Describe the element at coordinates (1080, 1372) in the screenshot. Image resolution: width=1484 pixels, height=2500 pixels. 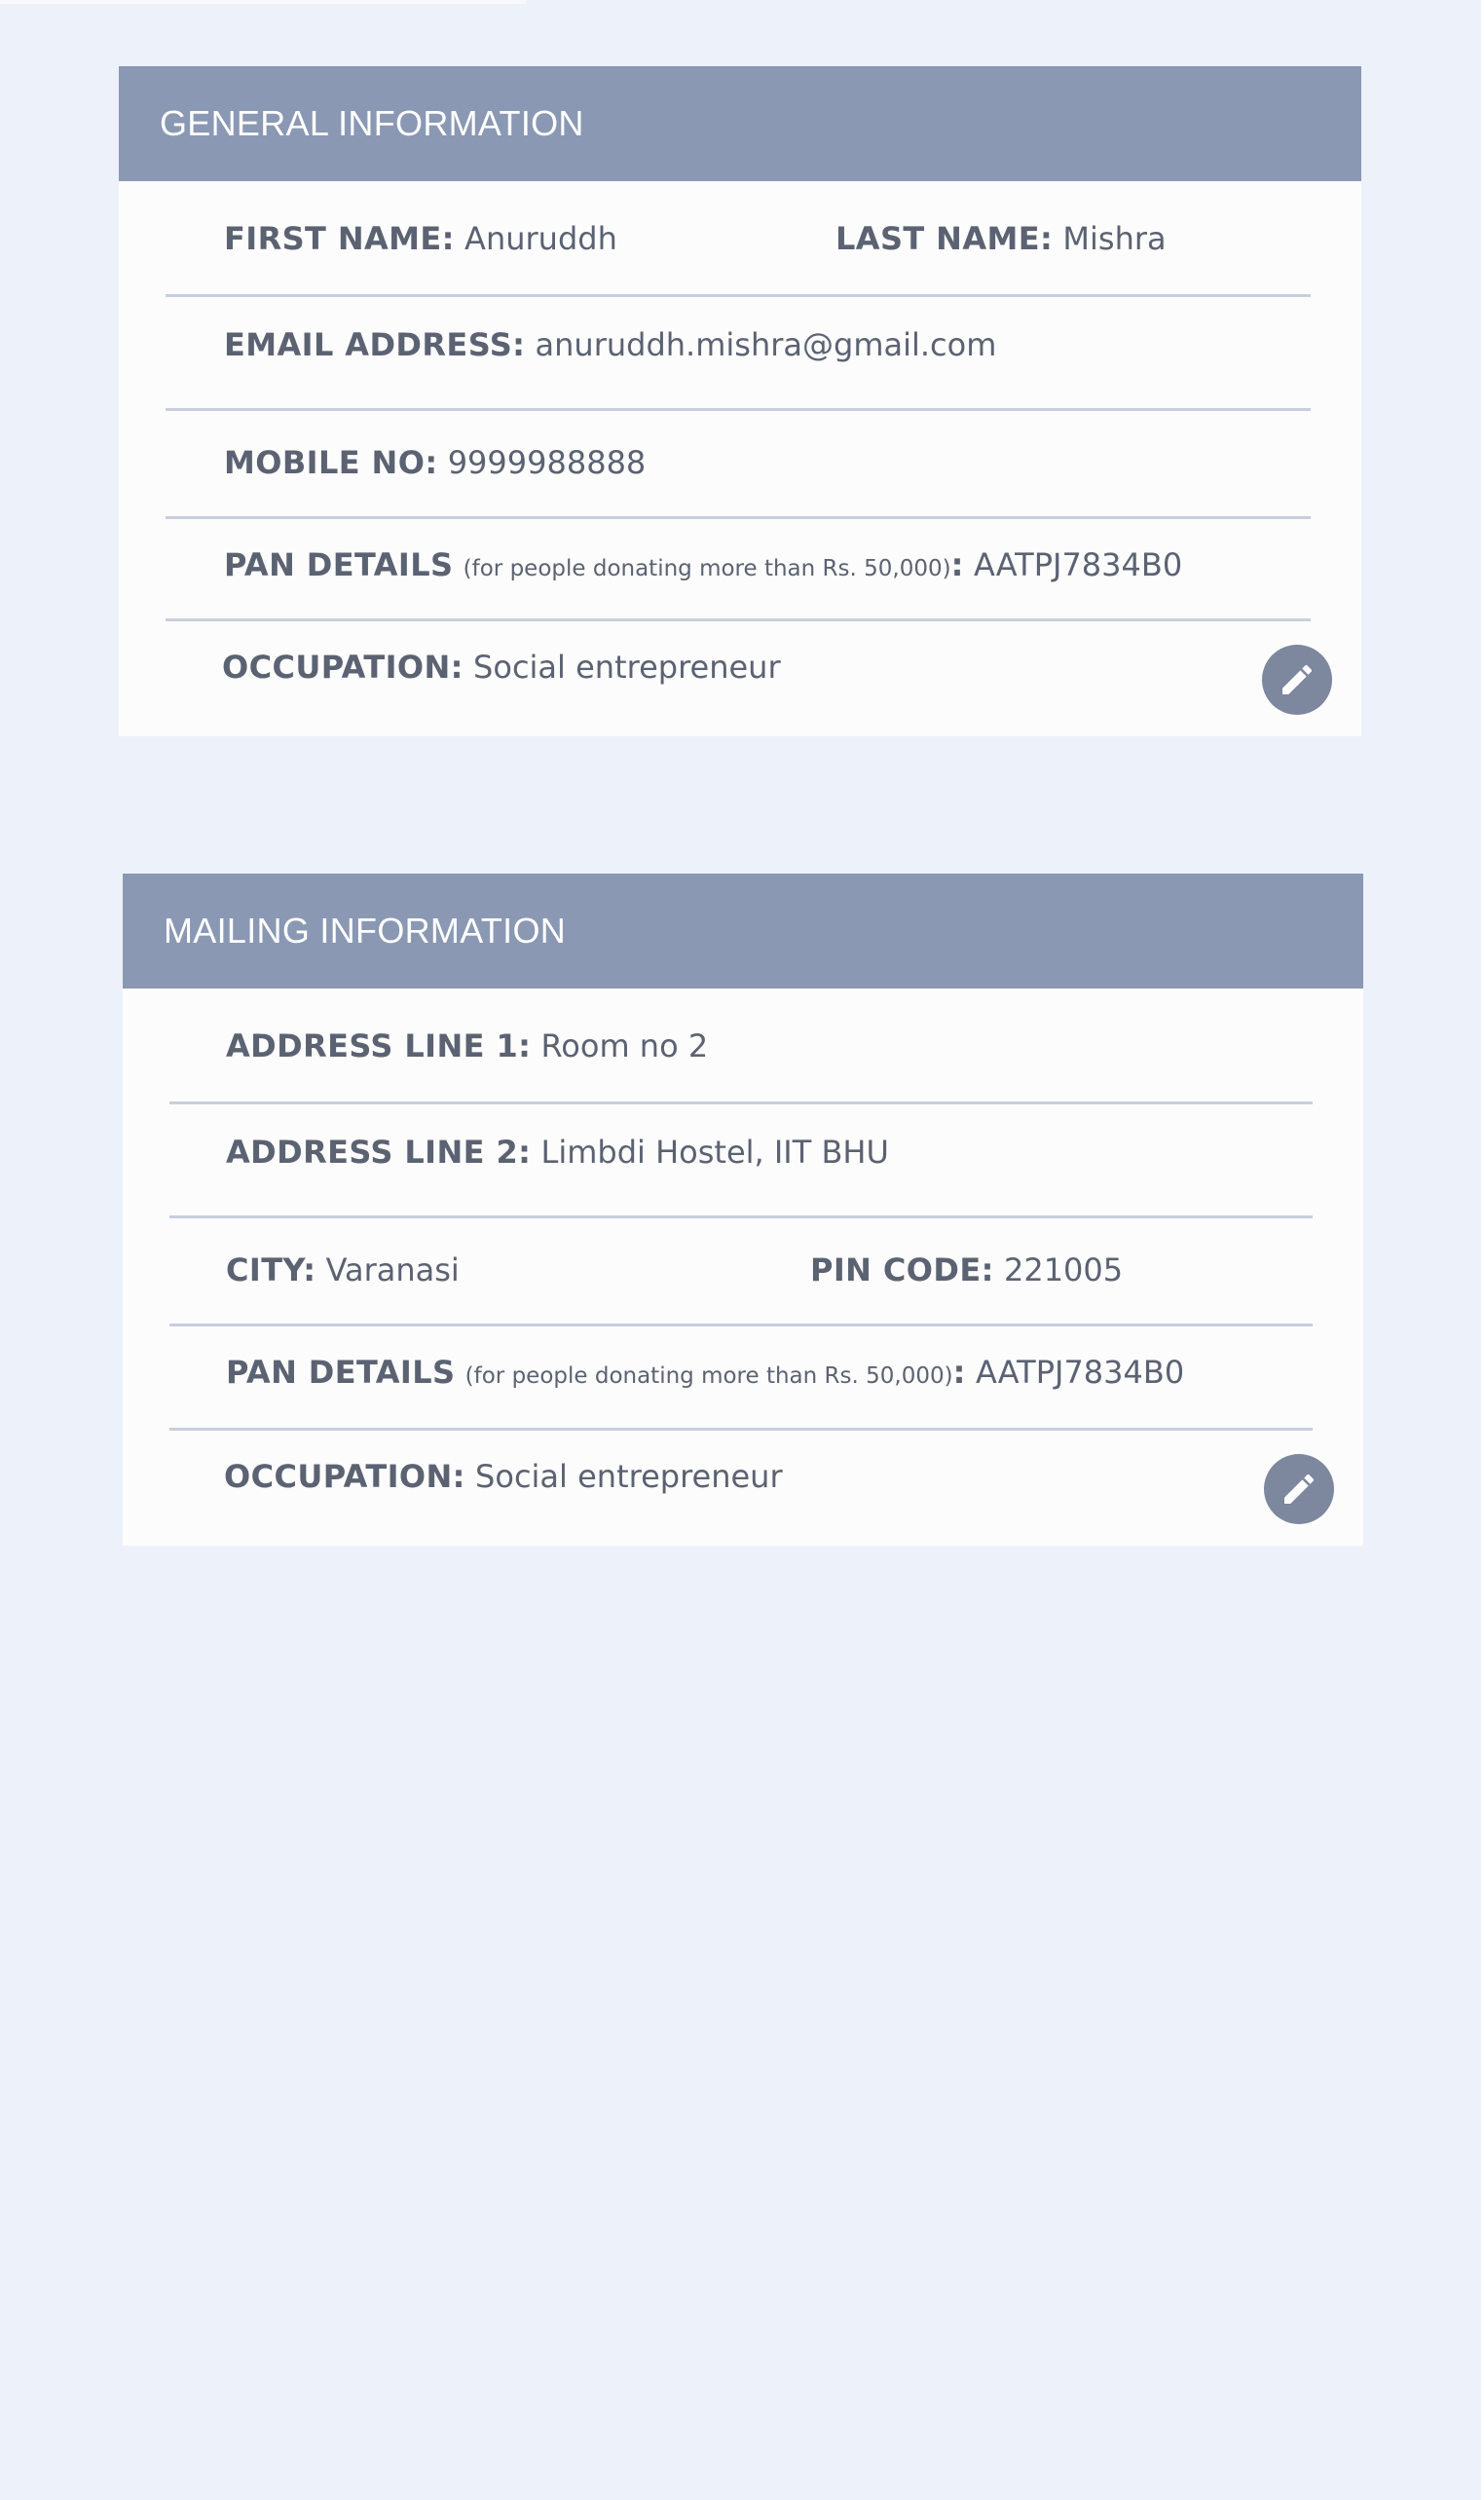
I see `mailing-pan-value: AATPJ7834B0` at that location.